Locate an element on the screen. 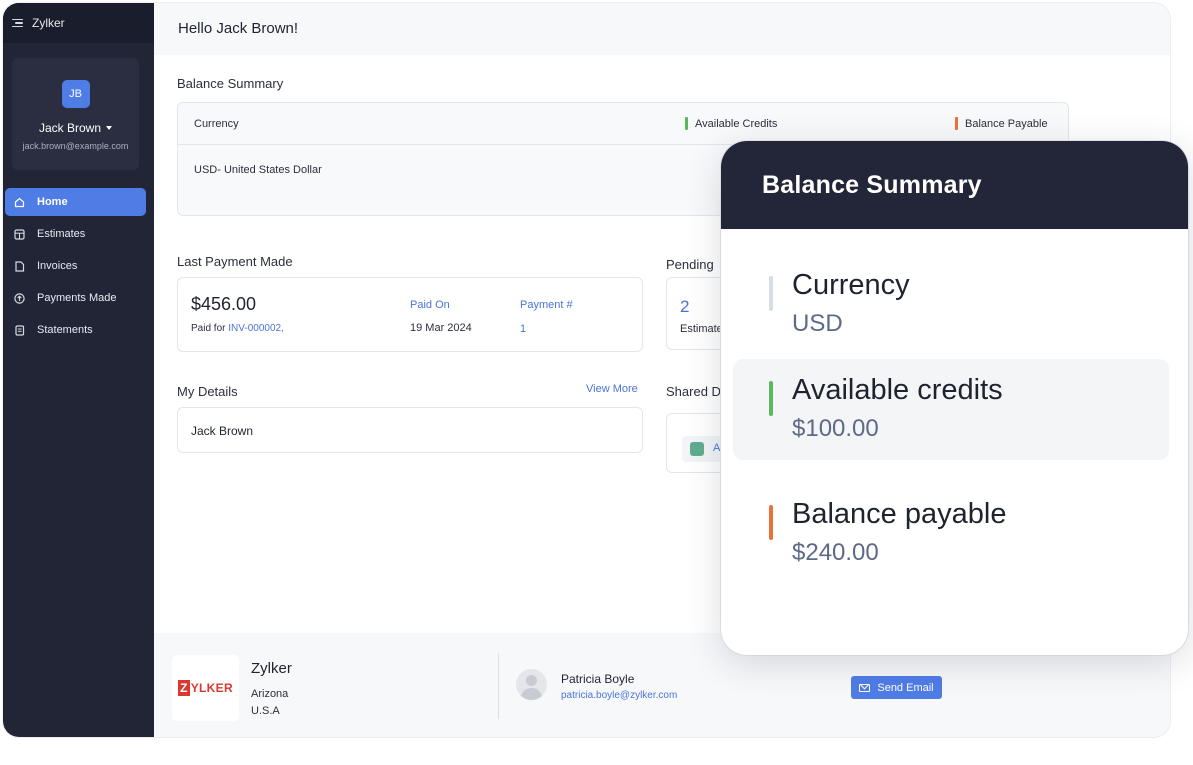 The width and height of the screenshot is (1193, 765). popup-item-available-credits: Available credits $100.00 is located at coordinates (951, 409).